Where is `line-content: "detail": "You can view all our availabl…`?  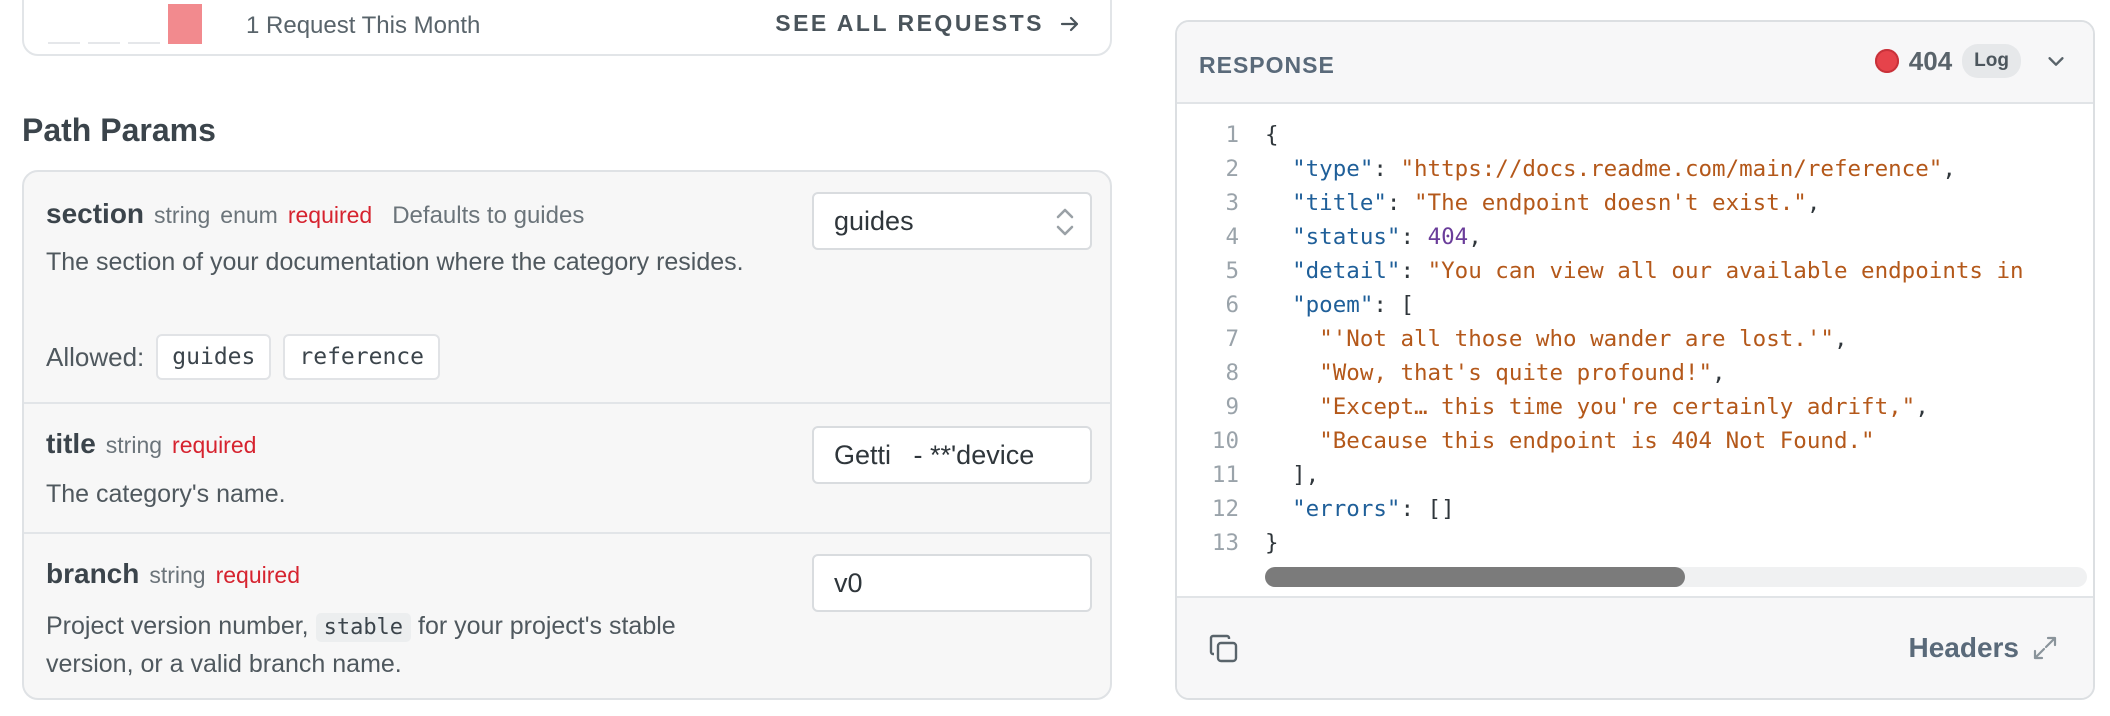
line-content: "detail": "You can view all our availabl… is located at coordinates (1631, 271).